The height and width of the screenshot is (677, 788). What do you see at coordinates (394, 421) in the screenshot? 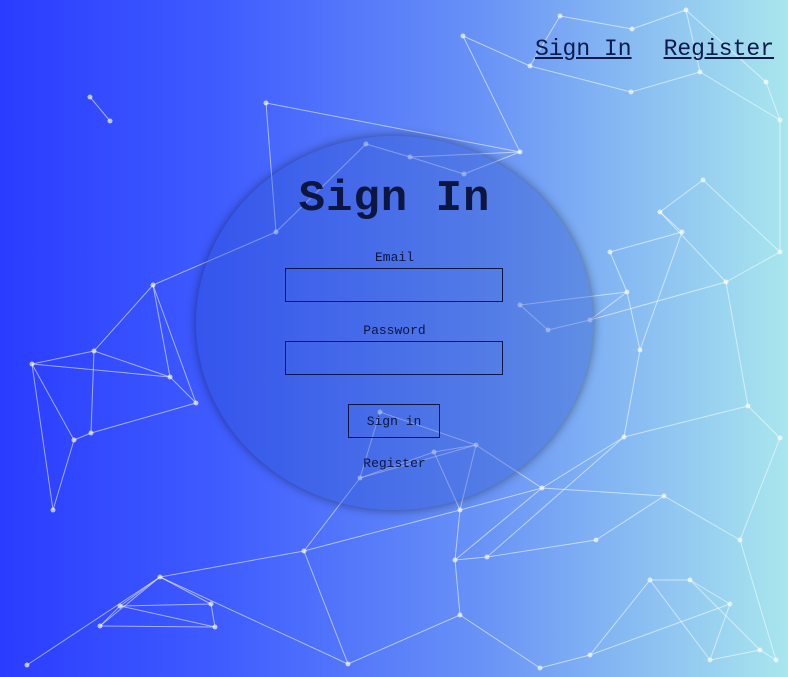
I see `sign-in-button: Sign in` at bounding box center [394, 421].